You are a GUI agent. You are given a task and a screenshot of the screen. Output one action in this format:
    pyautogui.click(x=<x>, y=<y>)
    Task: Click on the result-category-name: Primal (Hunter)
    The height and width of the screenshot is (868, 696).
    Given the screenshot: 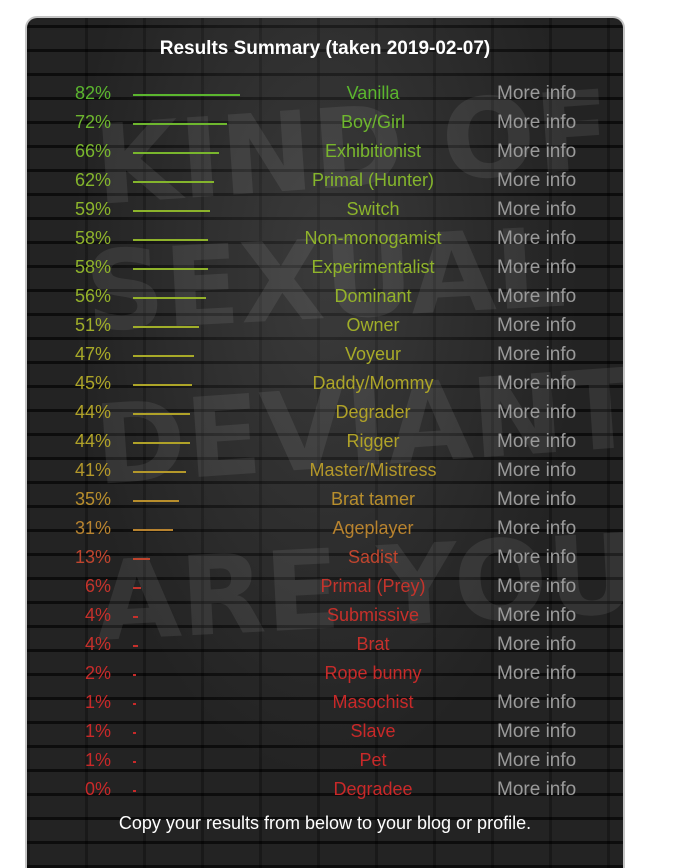 What is the action you would take?
    pyautogui.click(x=373, y=180)
    